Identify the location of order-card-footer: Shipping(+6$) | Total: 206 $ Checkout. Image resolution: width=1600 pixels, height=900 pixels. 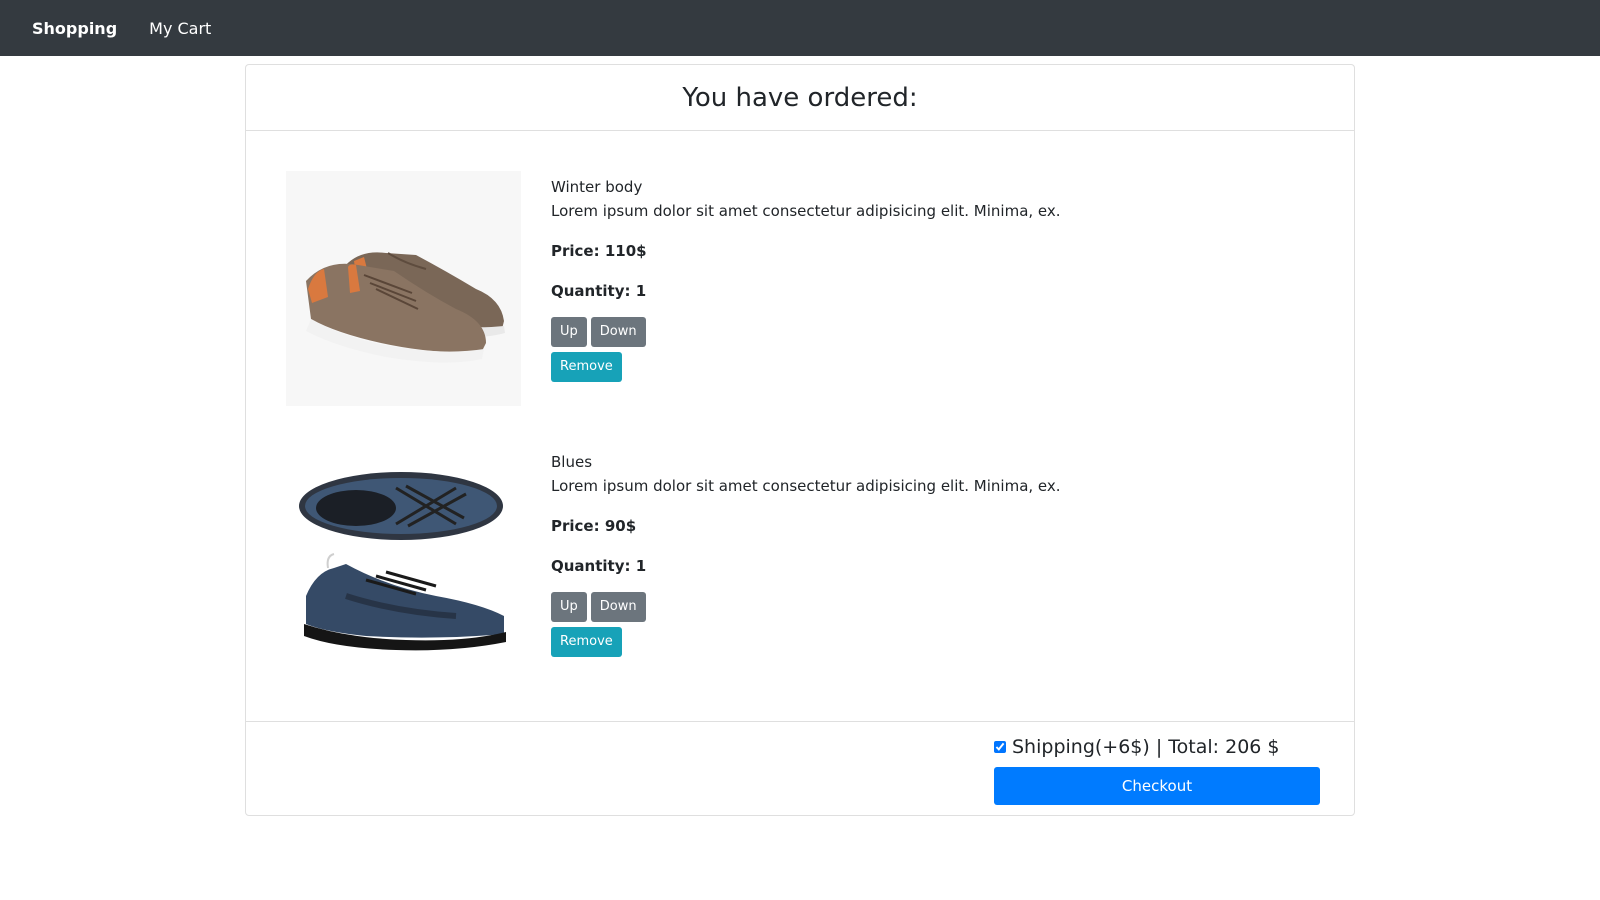
(800, 768).